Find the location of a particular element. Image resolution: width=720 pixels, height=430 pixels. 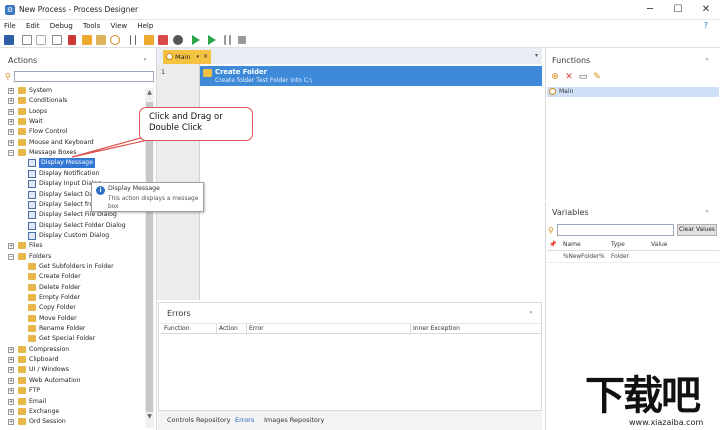

find-icon is located at coordinates (115, 40).